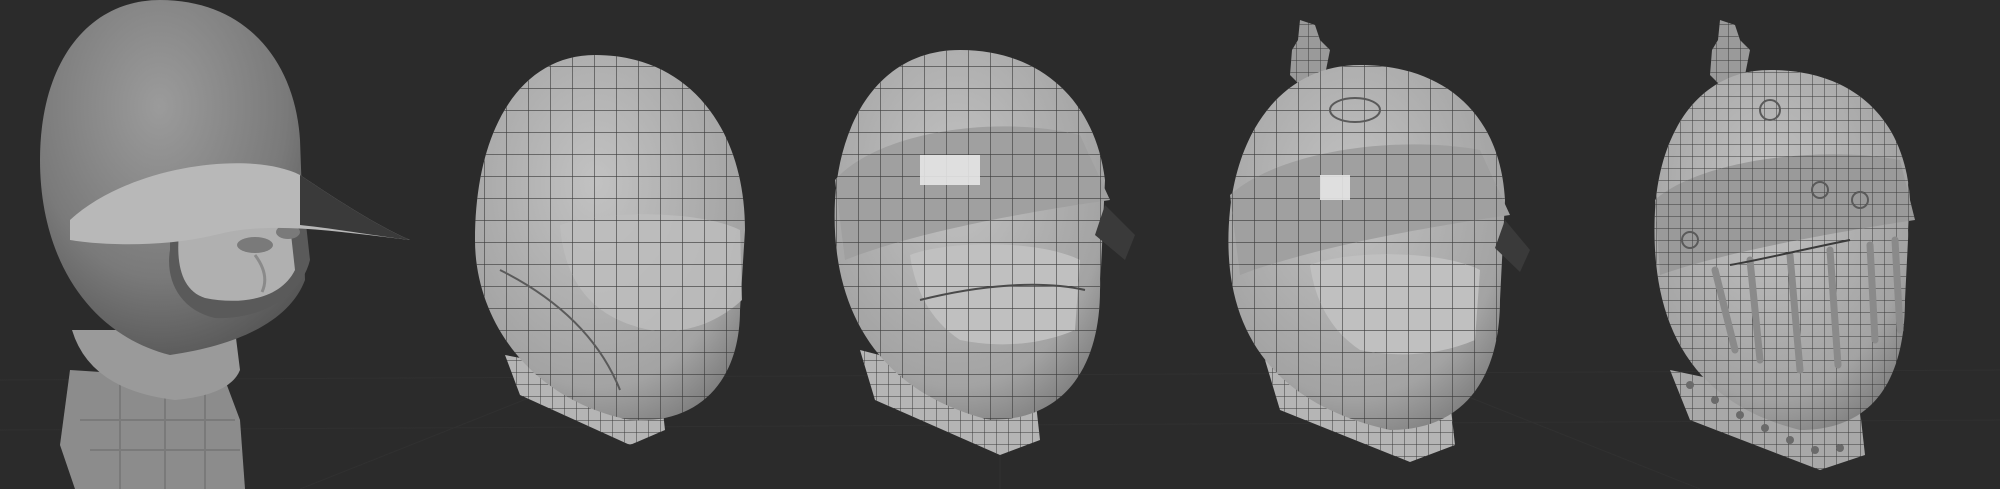  Describe the element at coordinates (1379, 241) in the screenshot. I see `helmet-with-crest-icon` at that location.